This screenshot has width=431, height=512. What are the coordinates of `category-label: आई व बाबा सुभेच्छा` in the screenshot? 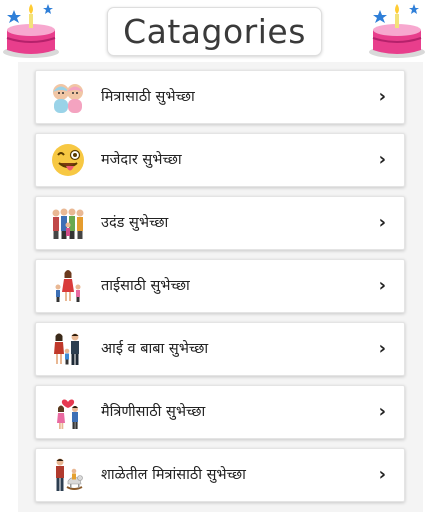 It's located at (155, 349).